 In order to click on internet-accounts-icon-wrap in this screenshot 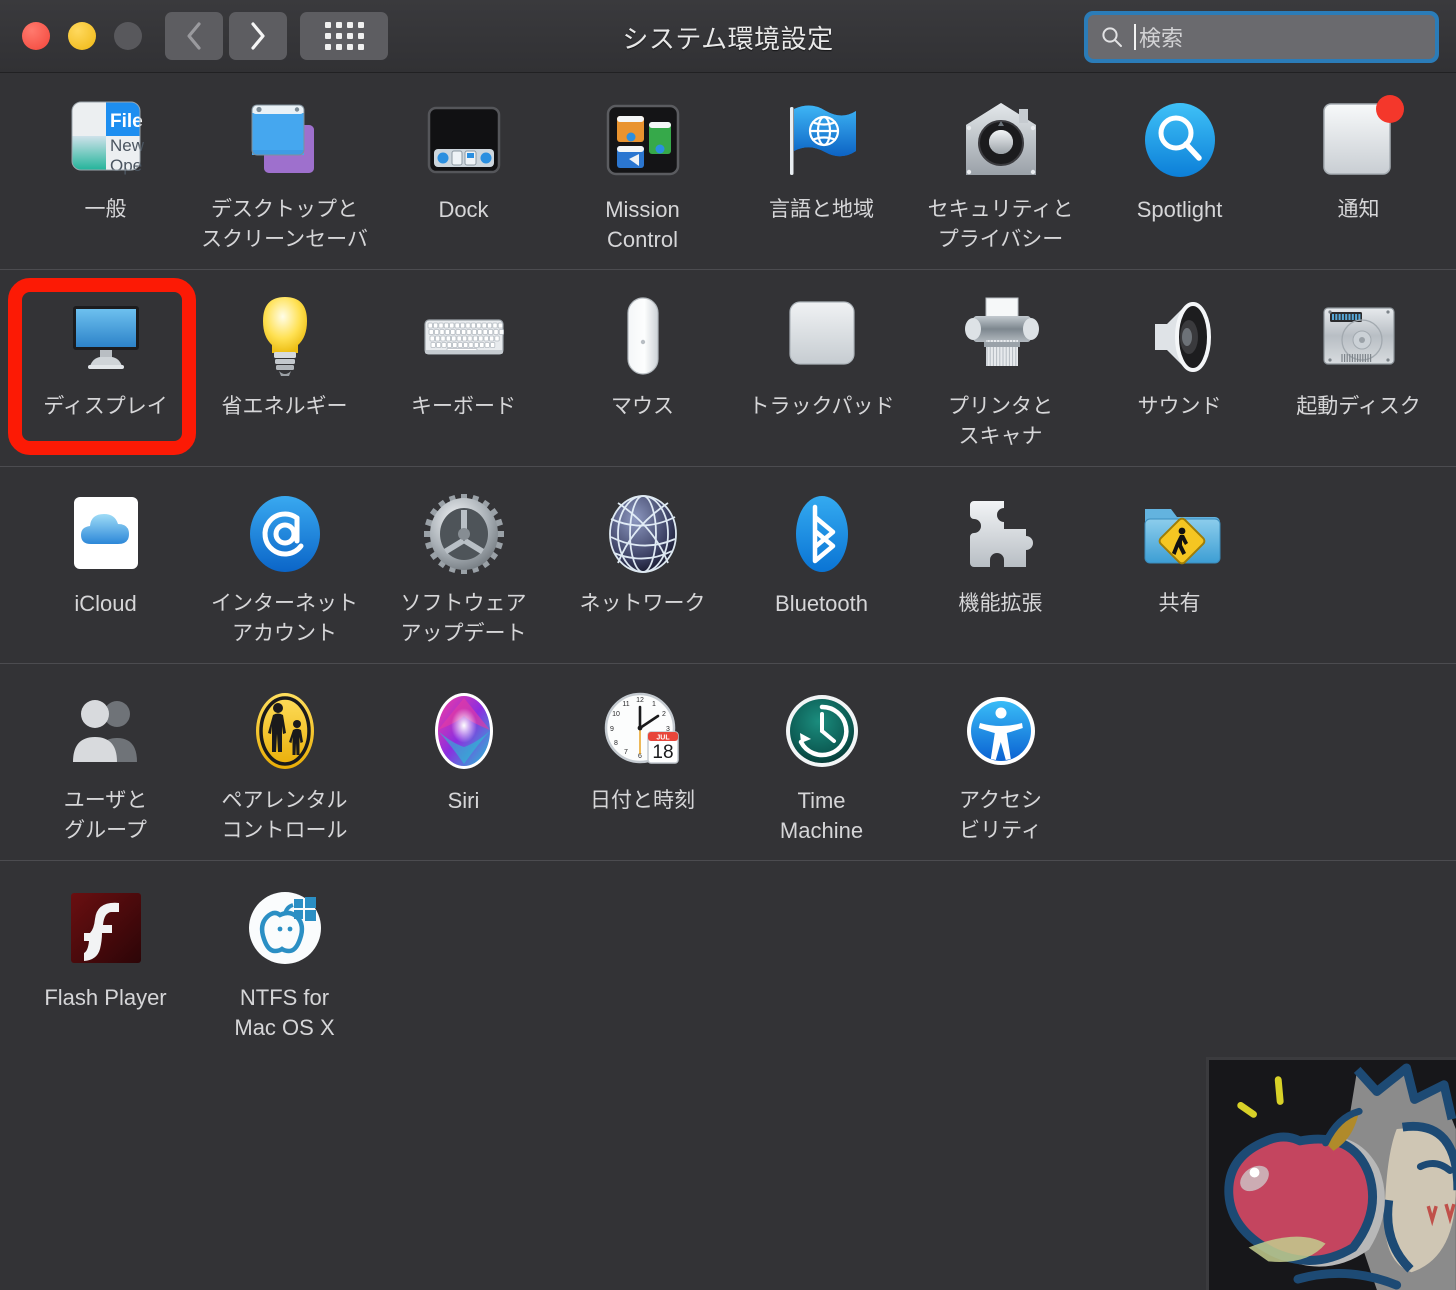, I will do `click(285, 534)`.